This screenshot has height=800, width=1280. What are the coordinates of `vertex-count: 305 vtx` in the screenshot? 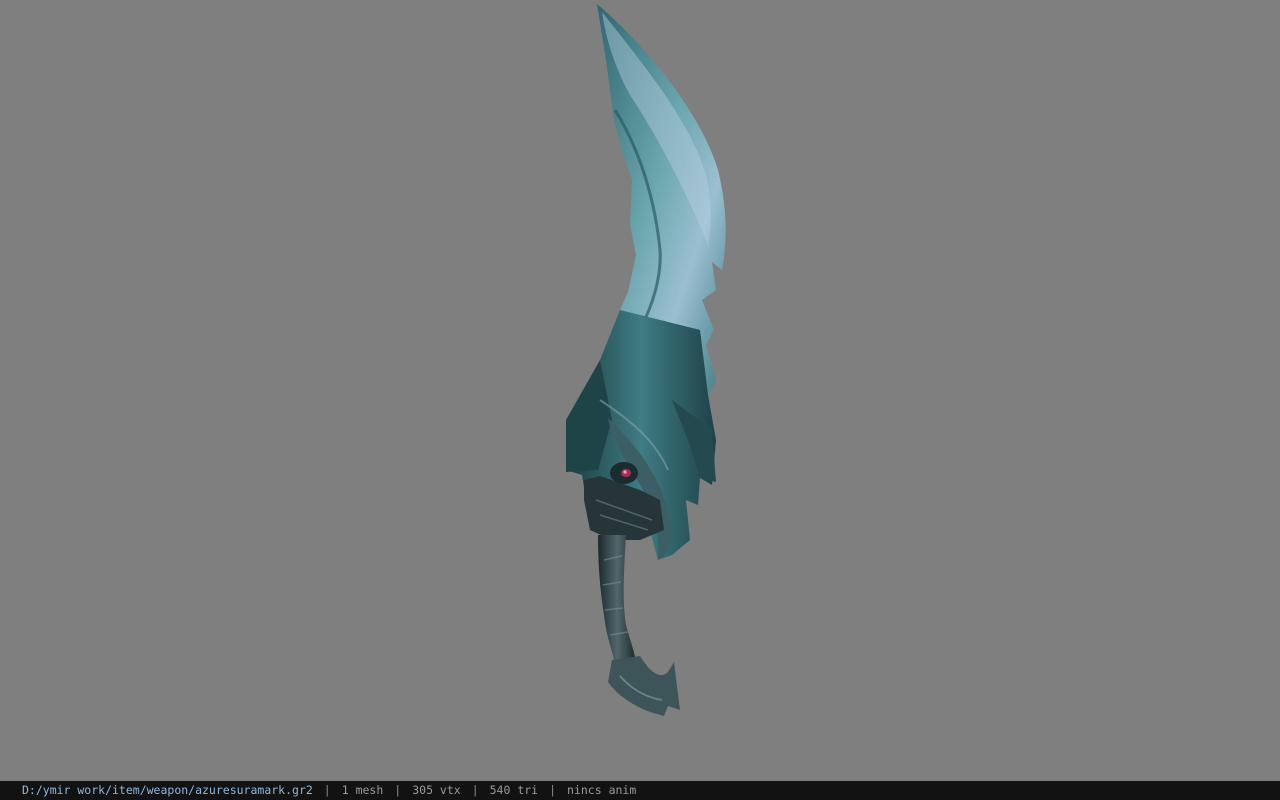 It's located at (436, 790).